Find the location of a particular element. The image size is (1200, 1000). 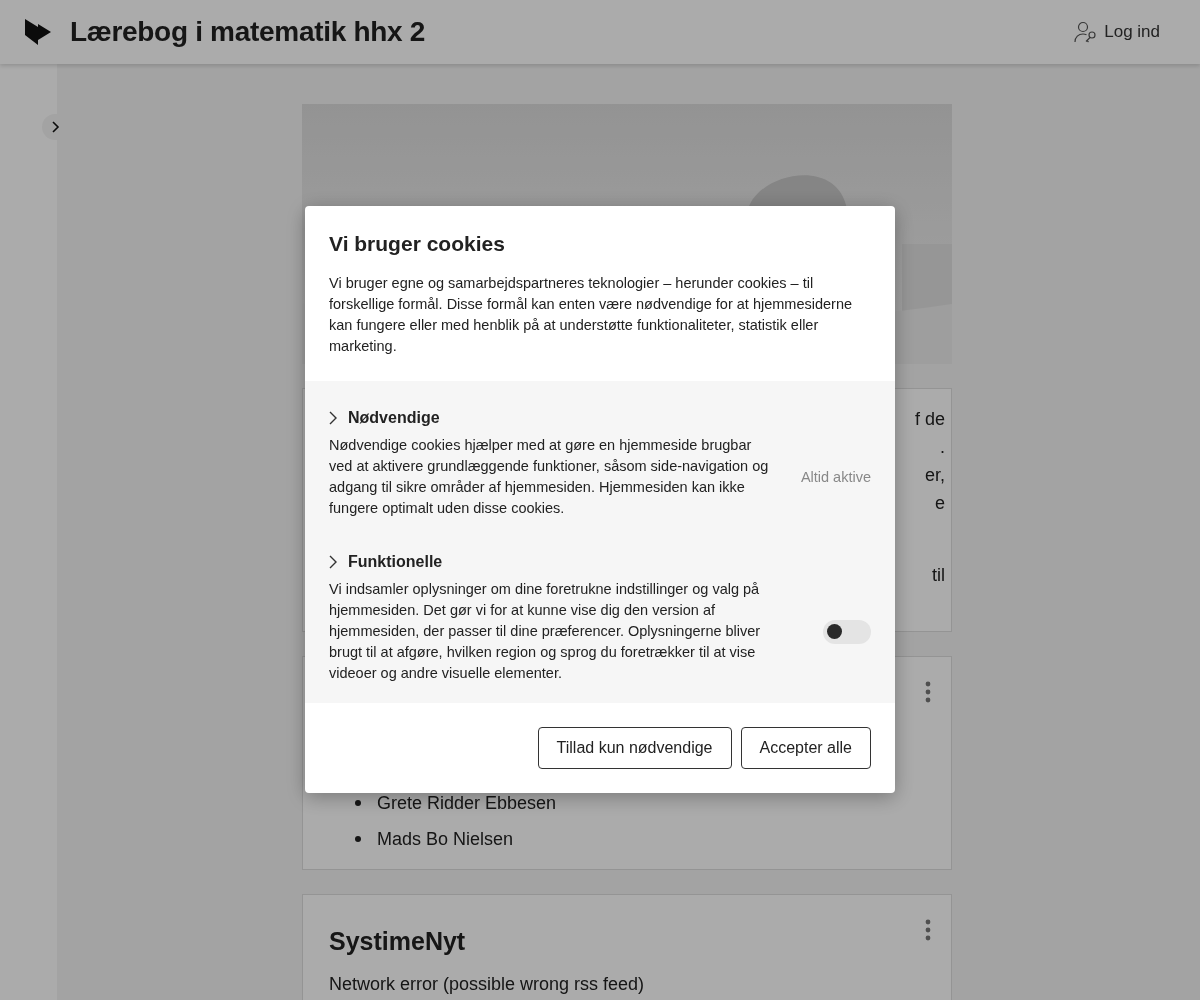

text-fragment: . is located at coordinates (942, 447).